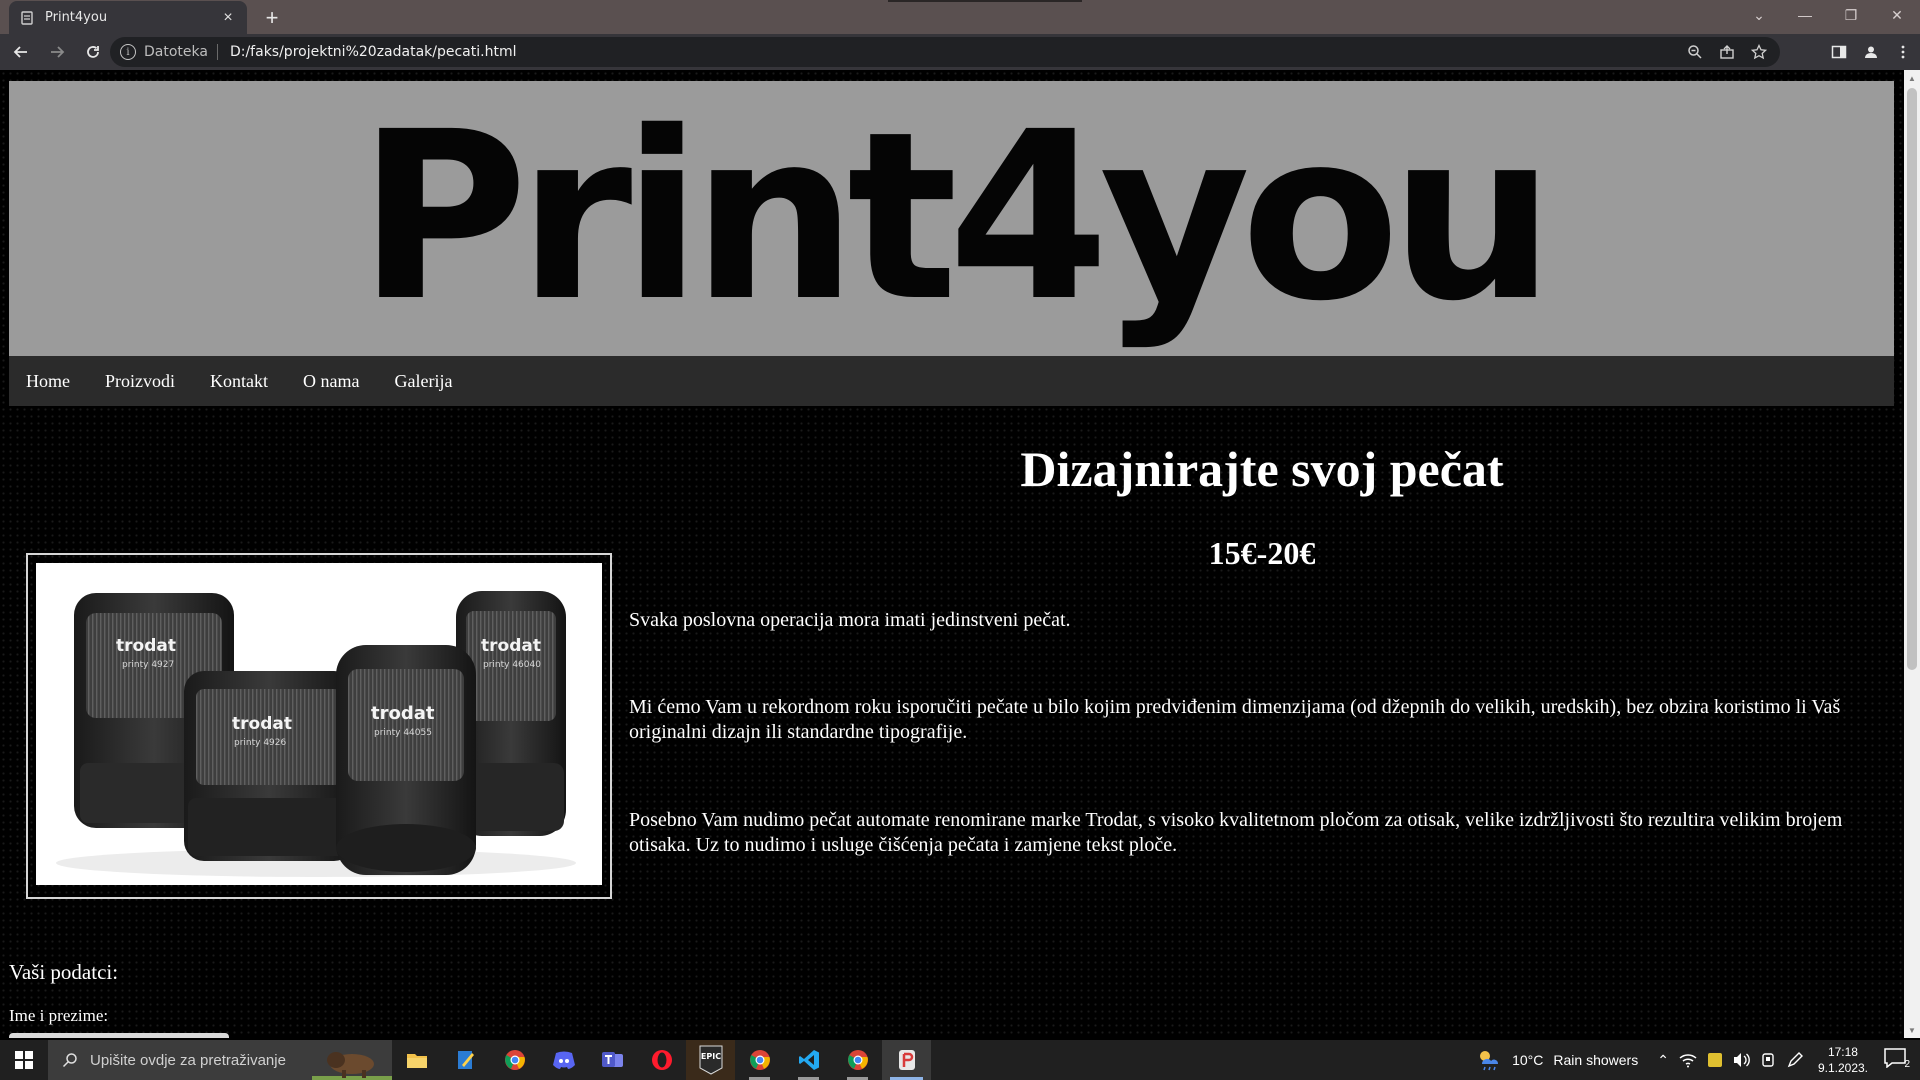 The width and height of the screenshot is (1920, 1080). I want to click on stamp-brand-2: trodat, so click(262, 724).